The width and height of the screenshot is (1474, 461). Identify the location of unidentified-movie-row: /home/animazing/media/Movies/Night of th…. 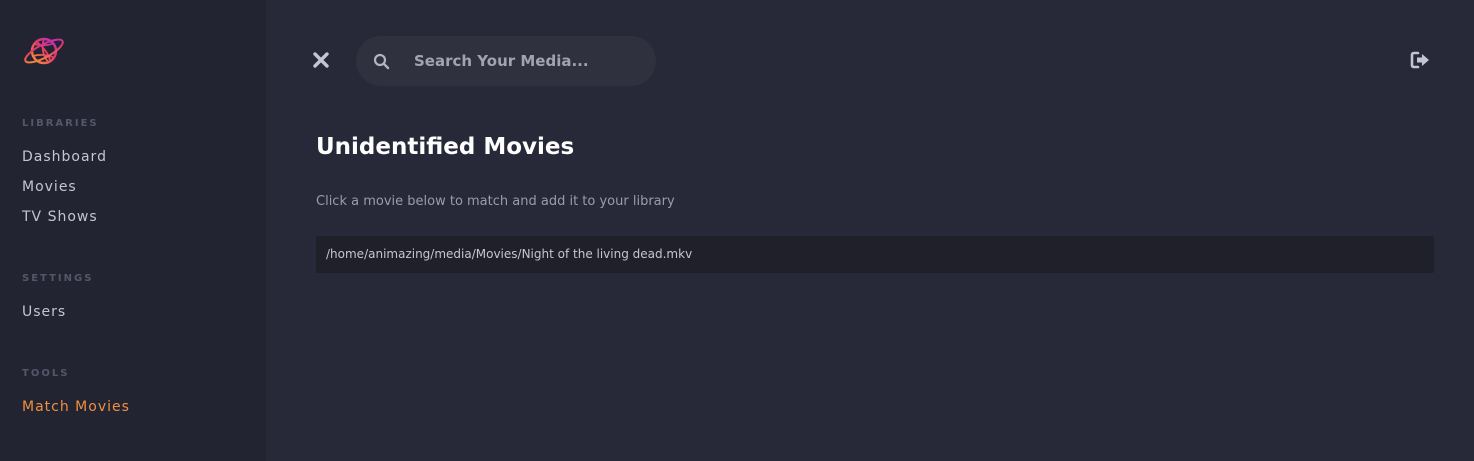
(875, 254).